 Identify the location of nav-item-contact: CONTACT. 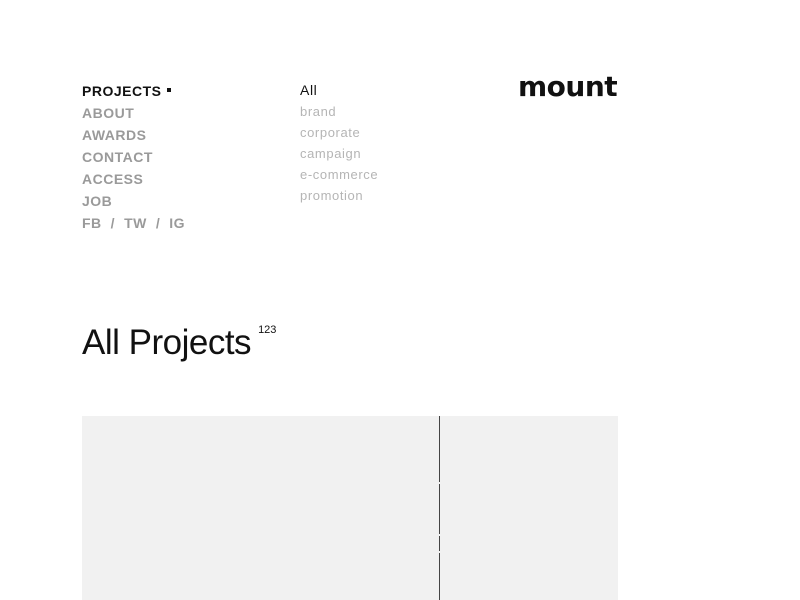
(182, 157).